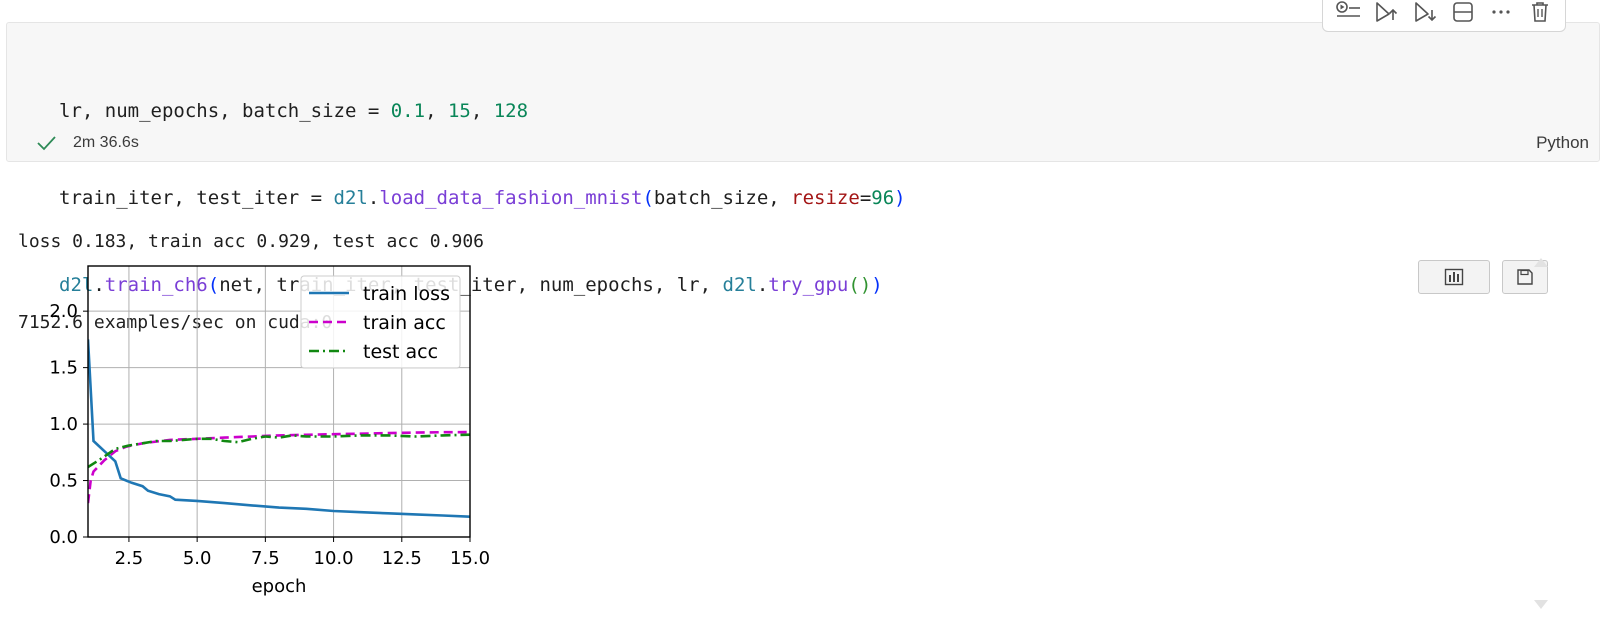 The height and width of the screenshot is (626, 1608). What do you see at coordinates (279, 451) in the screenshot?
I see `series-line-test-acc` at bounding box center [279, 451].